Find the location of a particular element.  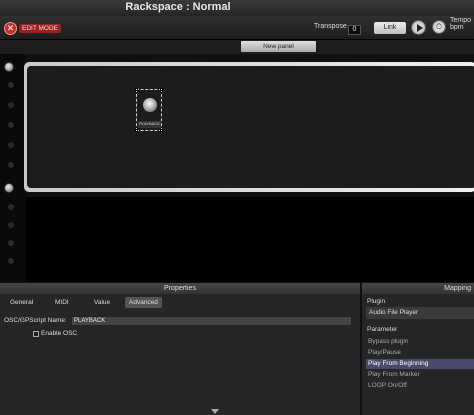

tempo-label: Tempo is located at coordinates (461, 20).